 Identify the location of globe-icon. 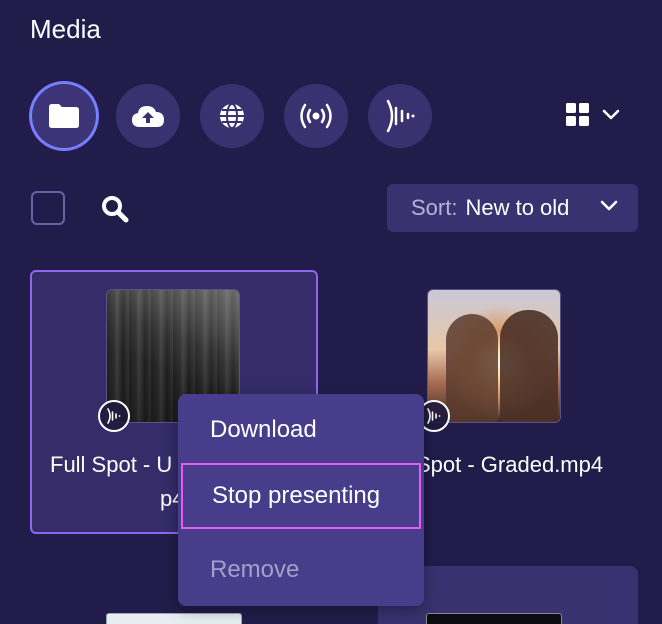
(232, 116).